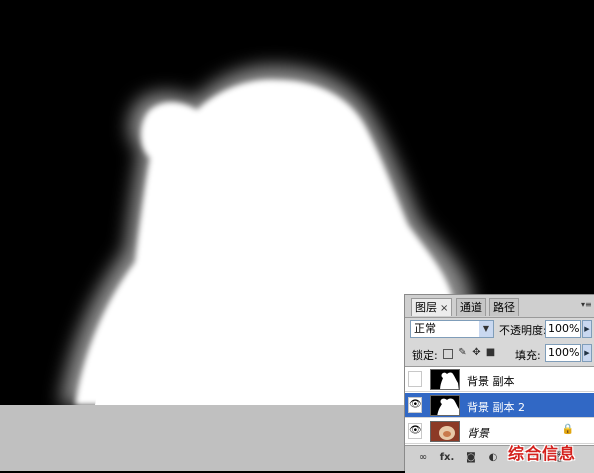 The height and width of the screenshot is (473, 594). What do you see at coordinates (462, 352) in the screenshot?
I see `lock-image-pixels-icon: ✎` at bounding box center [462, 352].